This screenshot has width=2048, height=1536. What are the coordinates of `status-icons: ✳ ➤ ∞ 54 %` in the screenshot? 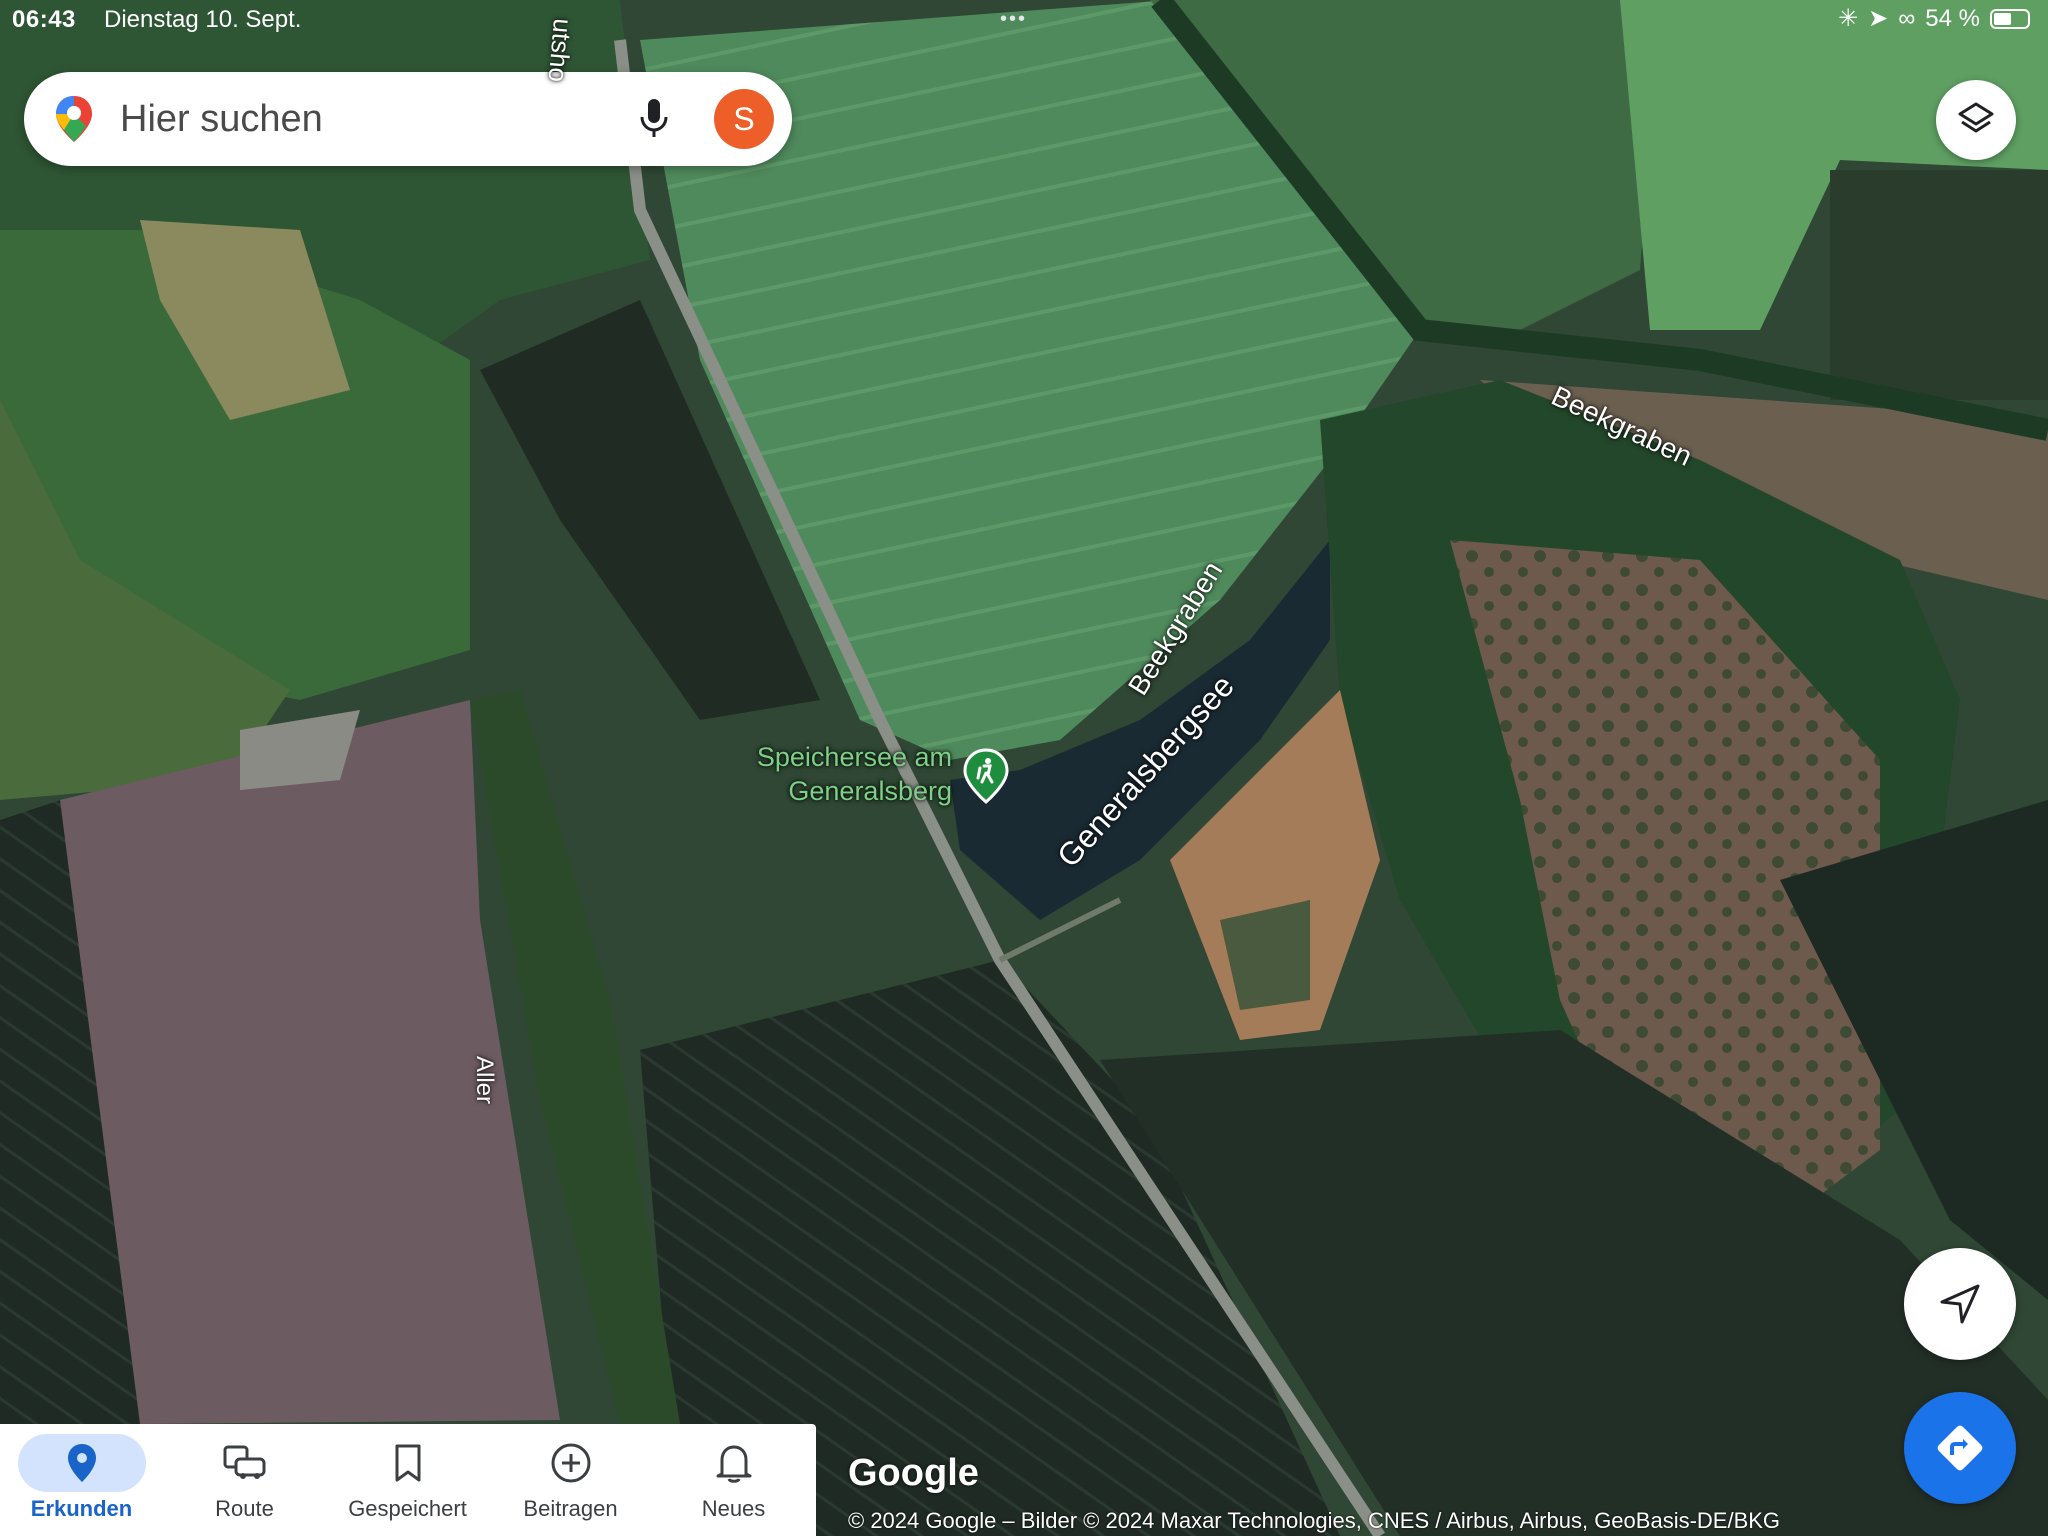 It's located at (1934, 18).